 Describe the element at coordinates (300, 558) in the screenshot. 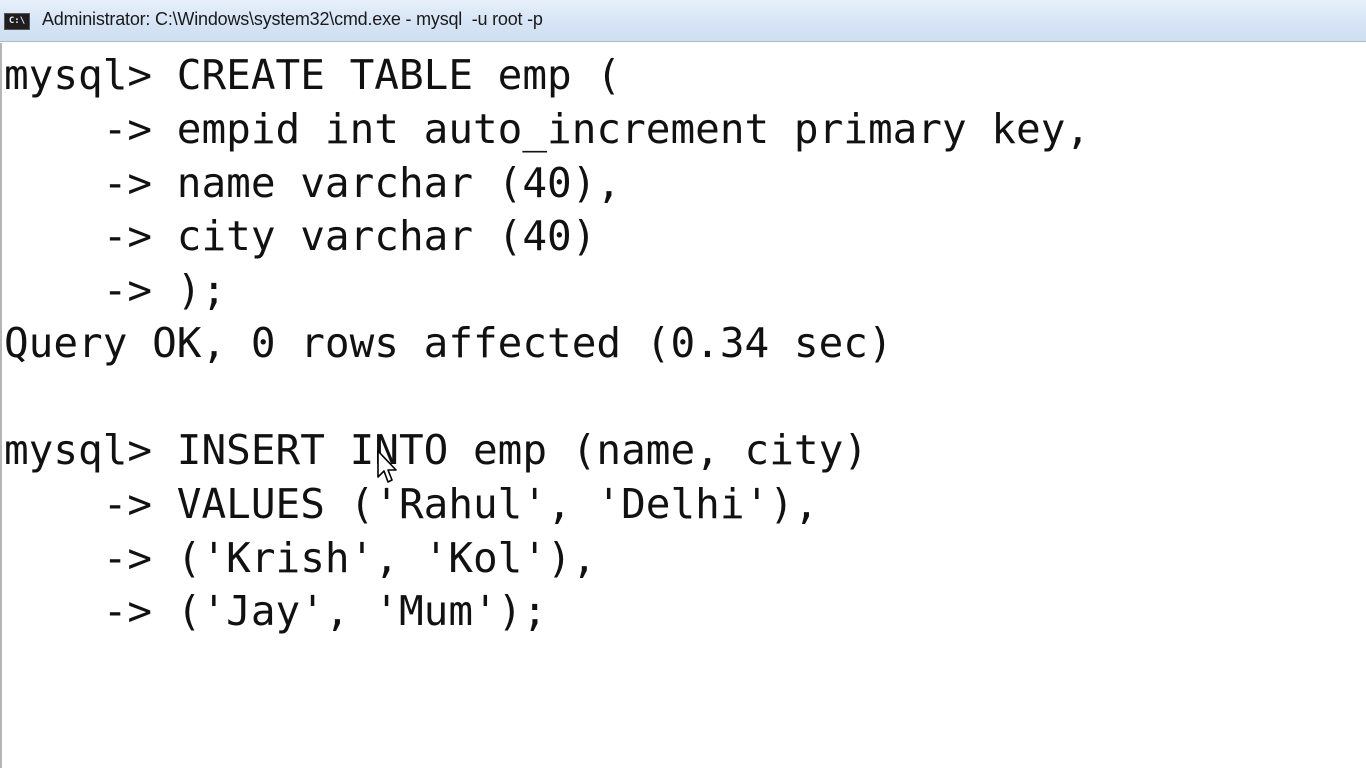

I see `console-line: -> ('Krish', 'Kol'),` at that location.